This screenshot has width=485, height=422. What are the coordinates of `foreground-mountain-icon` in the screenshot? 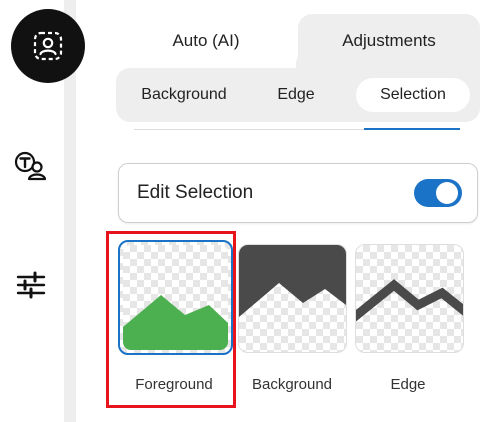 It's located at (175, 322).